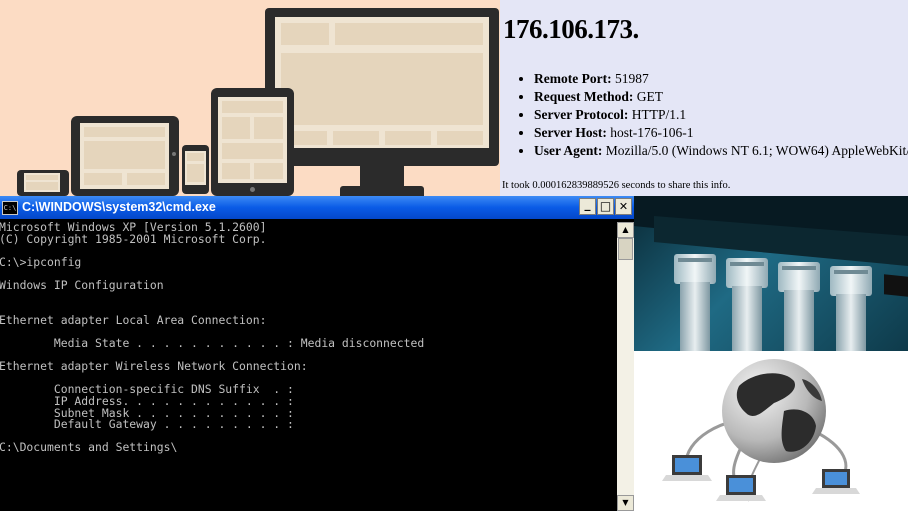  Describe the element at coordinates (133, 319) in the screenshot. I see `console-line: Ethernet adapter Local Area Connection:` at that location.